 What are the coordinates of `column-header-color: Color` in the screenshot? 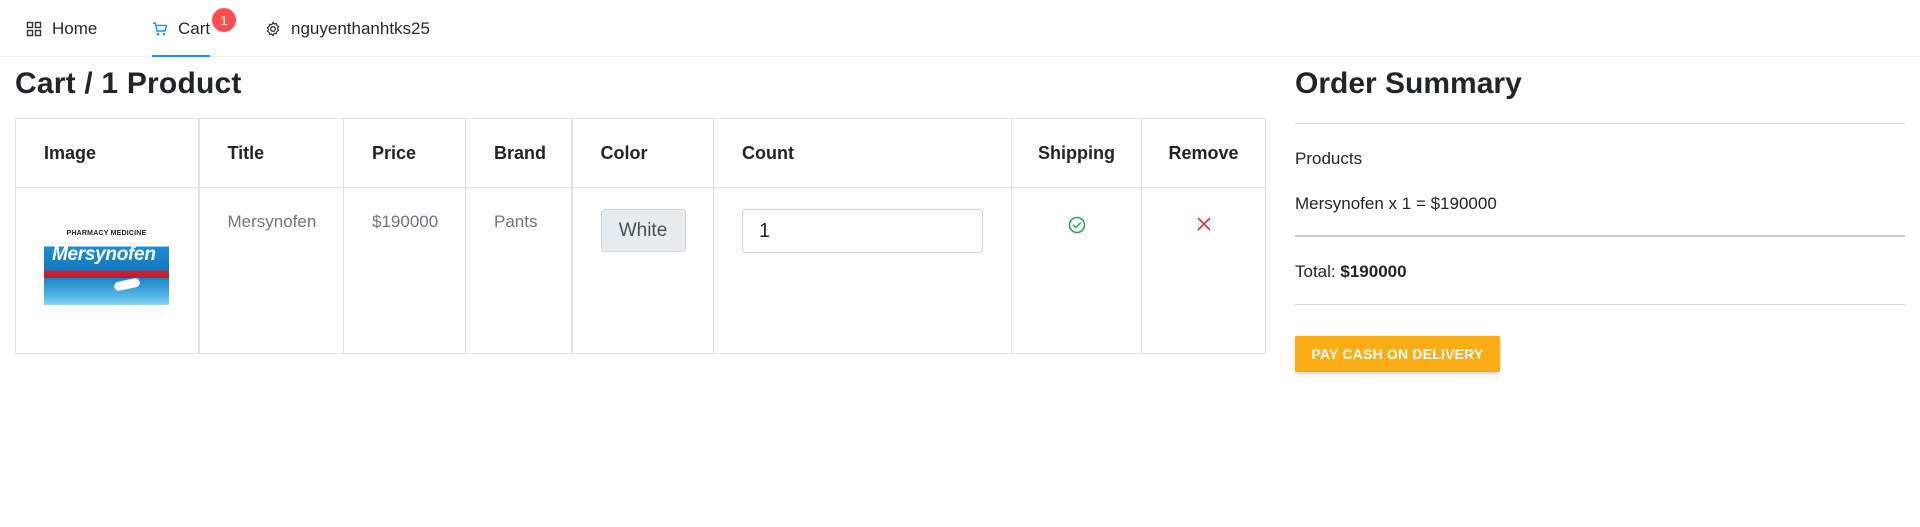 It's located at (642, 153).